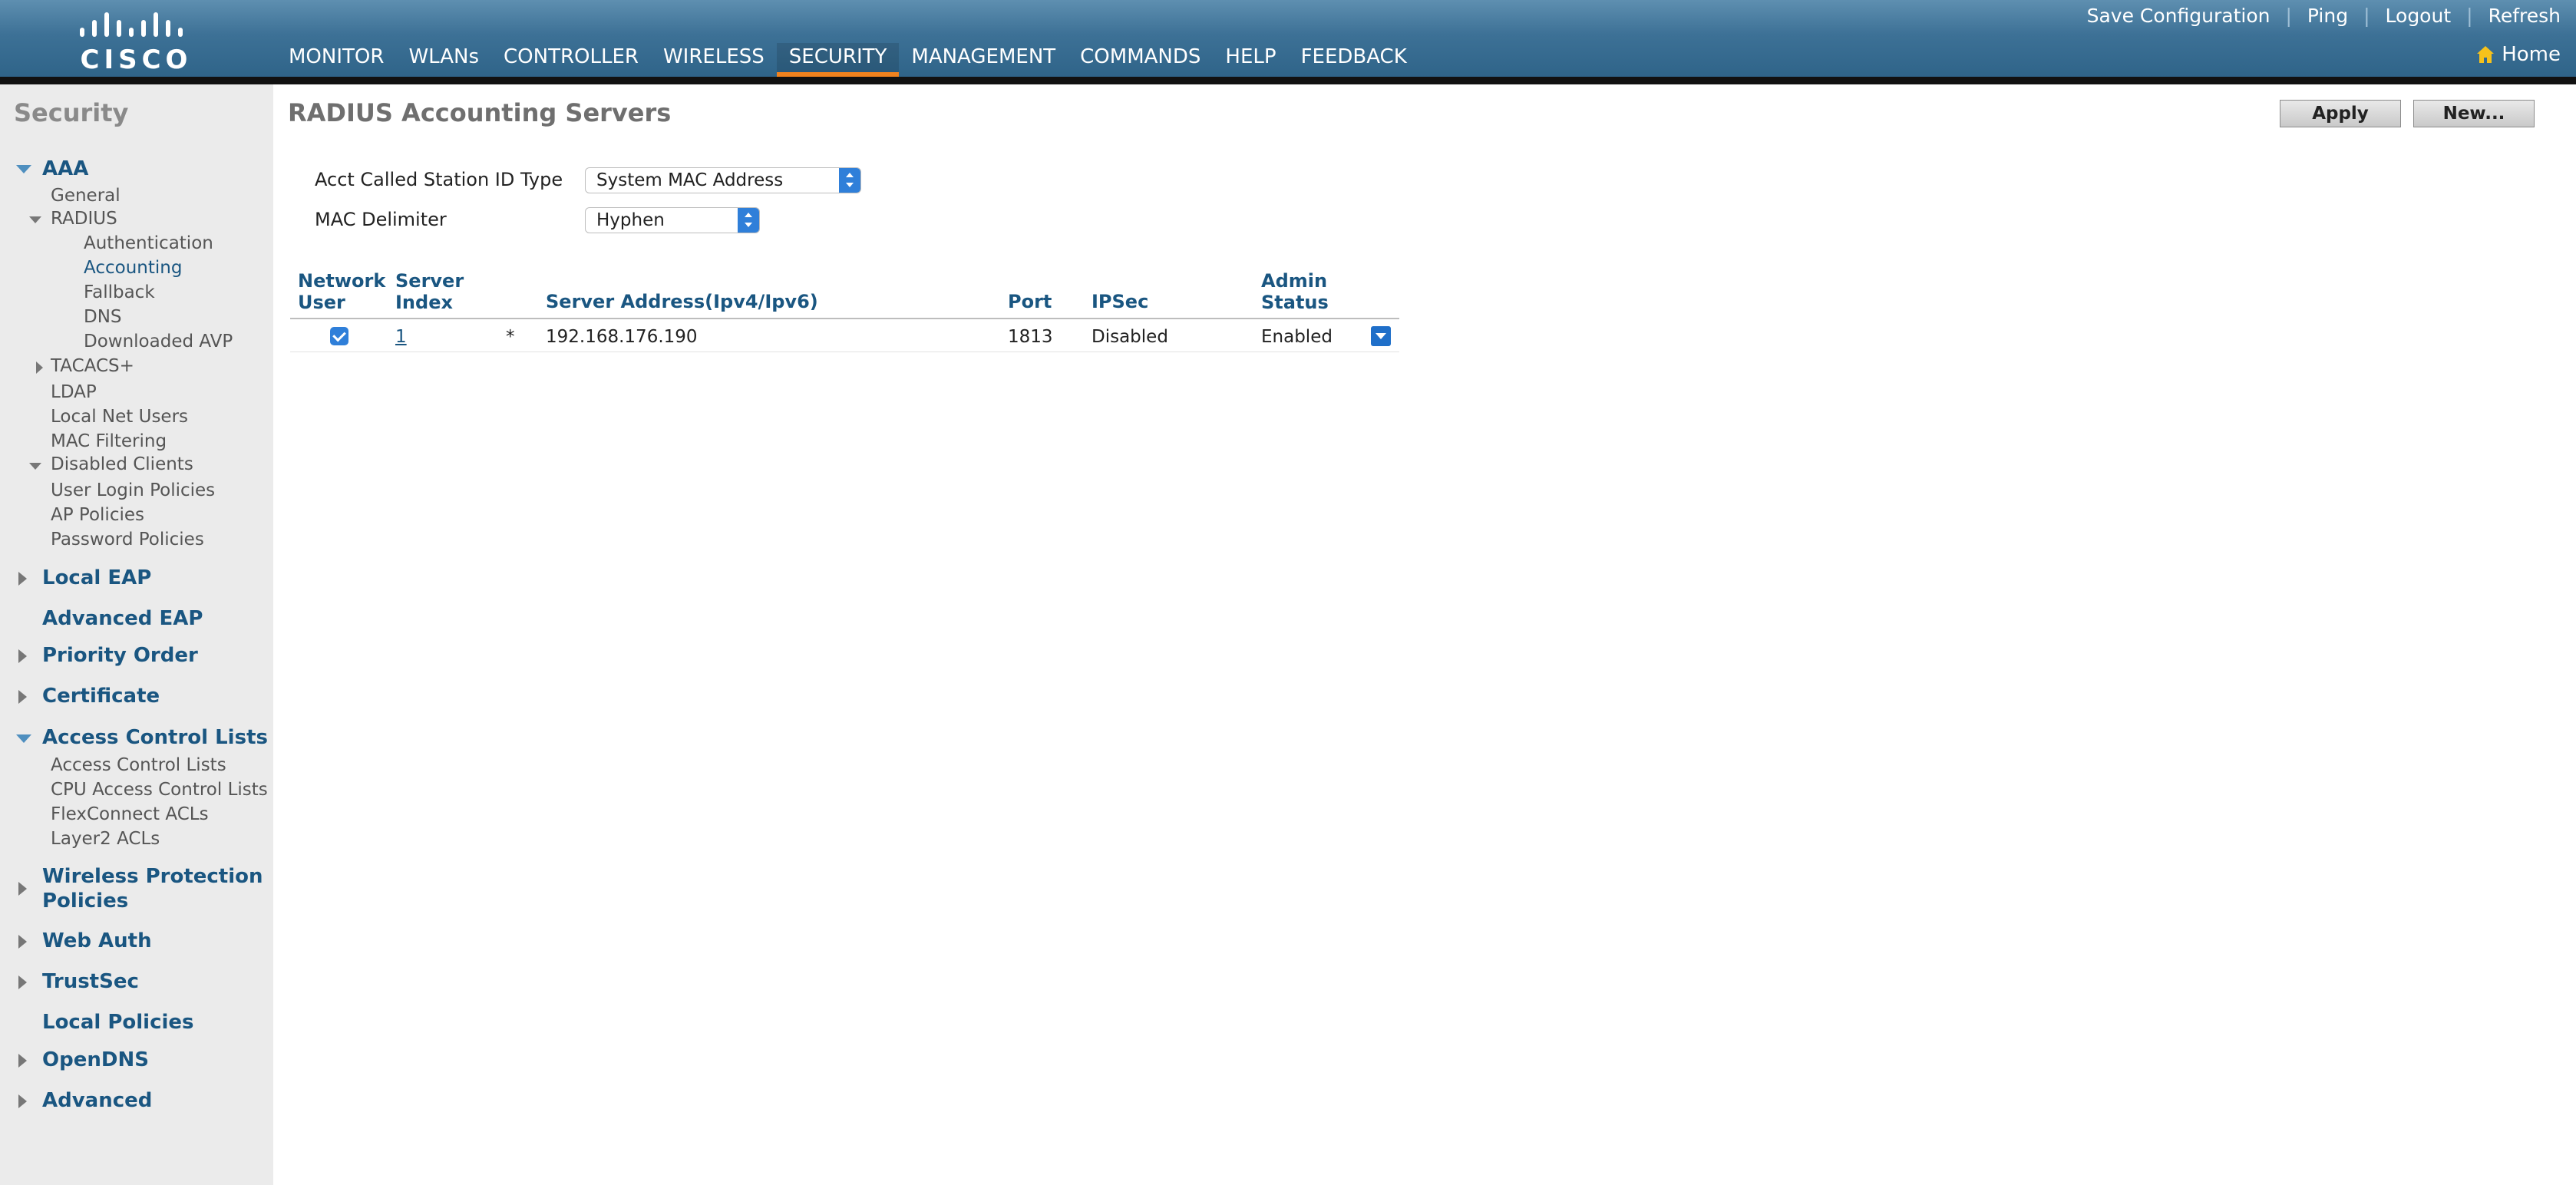 This screenshot has height=1185, width=2576. Describe the element at coordinates (1129, 337) in the screenshot. I see `ipsec-value: Disabled` at that location.